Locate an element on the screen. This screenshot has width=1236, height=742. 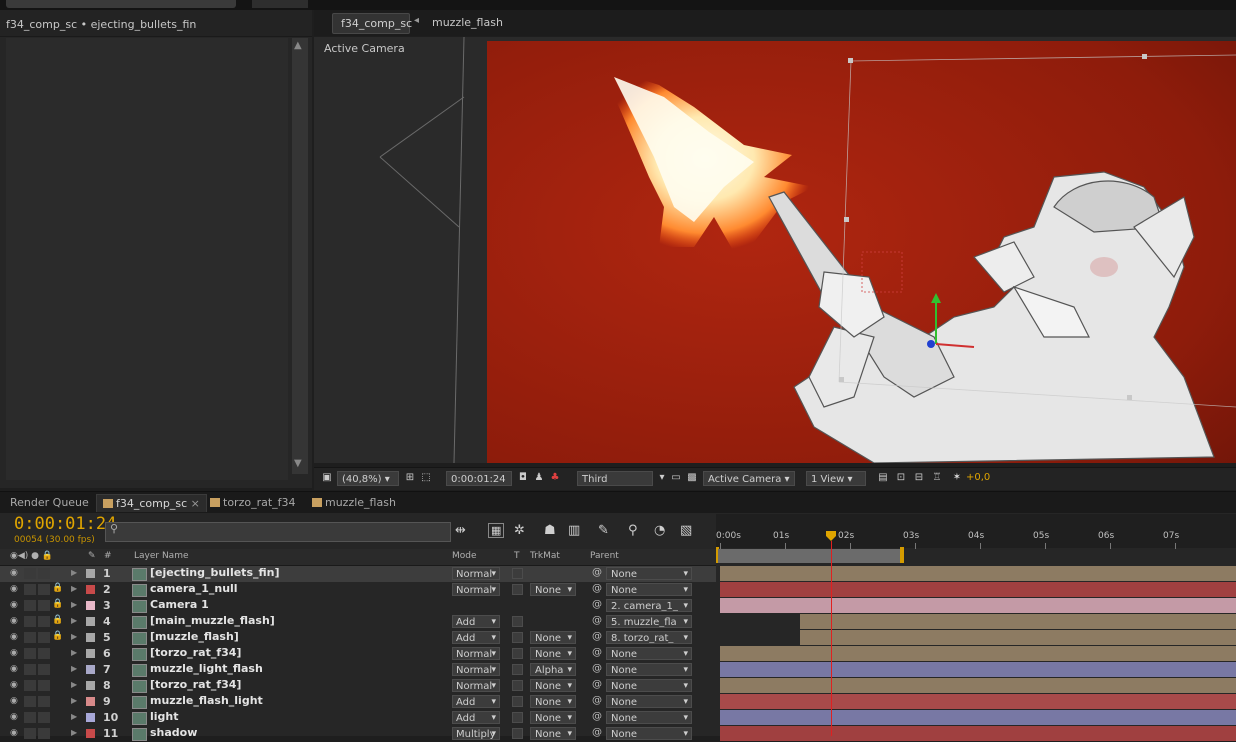
magnification-dropdown: (40,8%) ▾ is located at coordinates (368, 478).